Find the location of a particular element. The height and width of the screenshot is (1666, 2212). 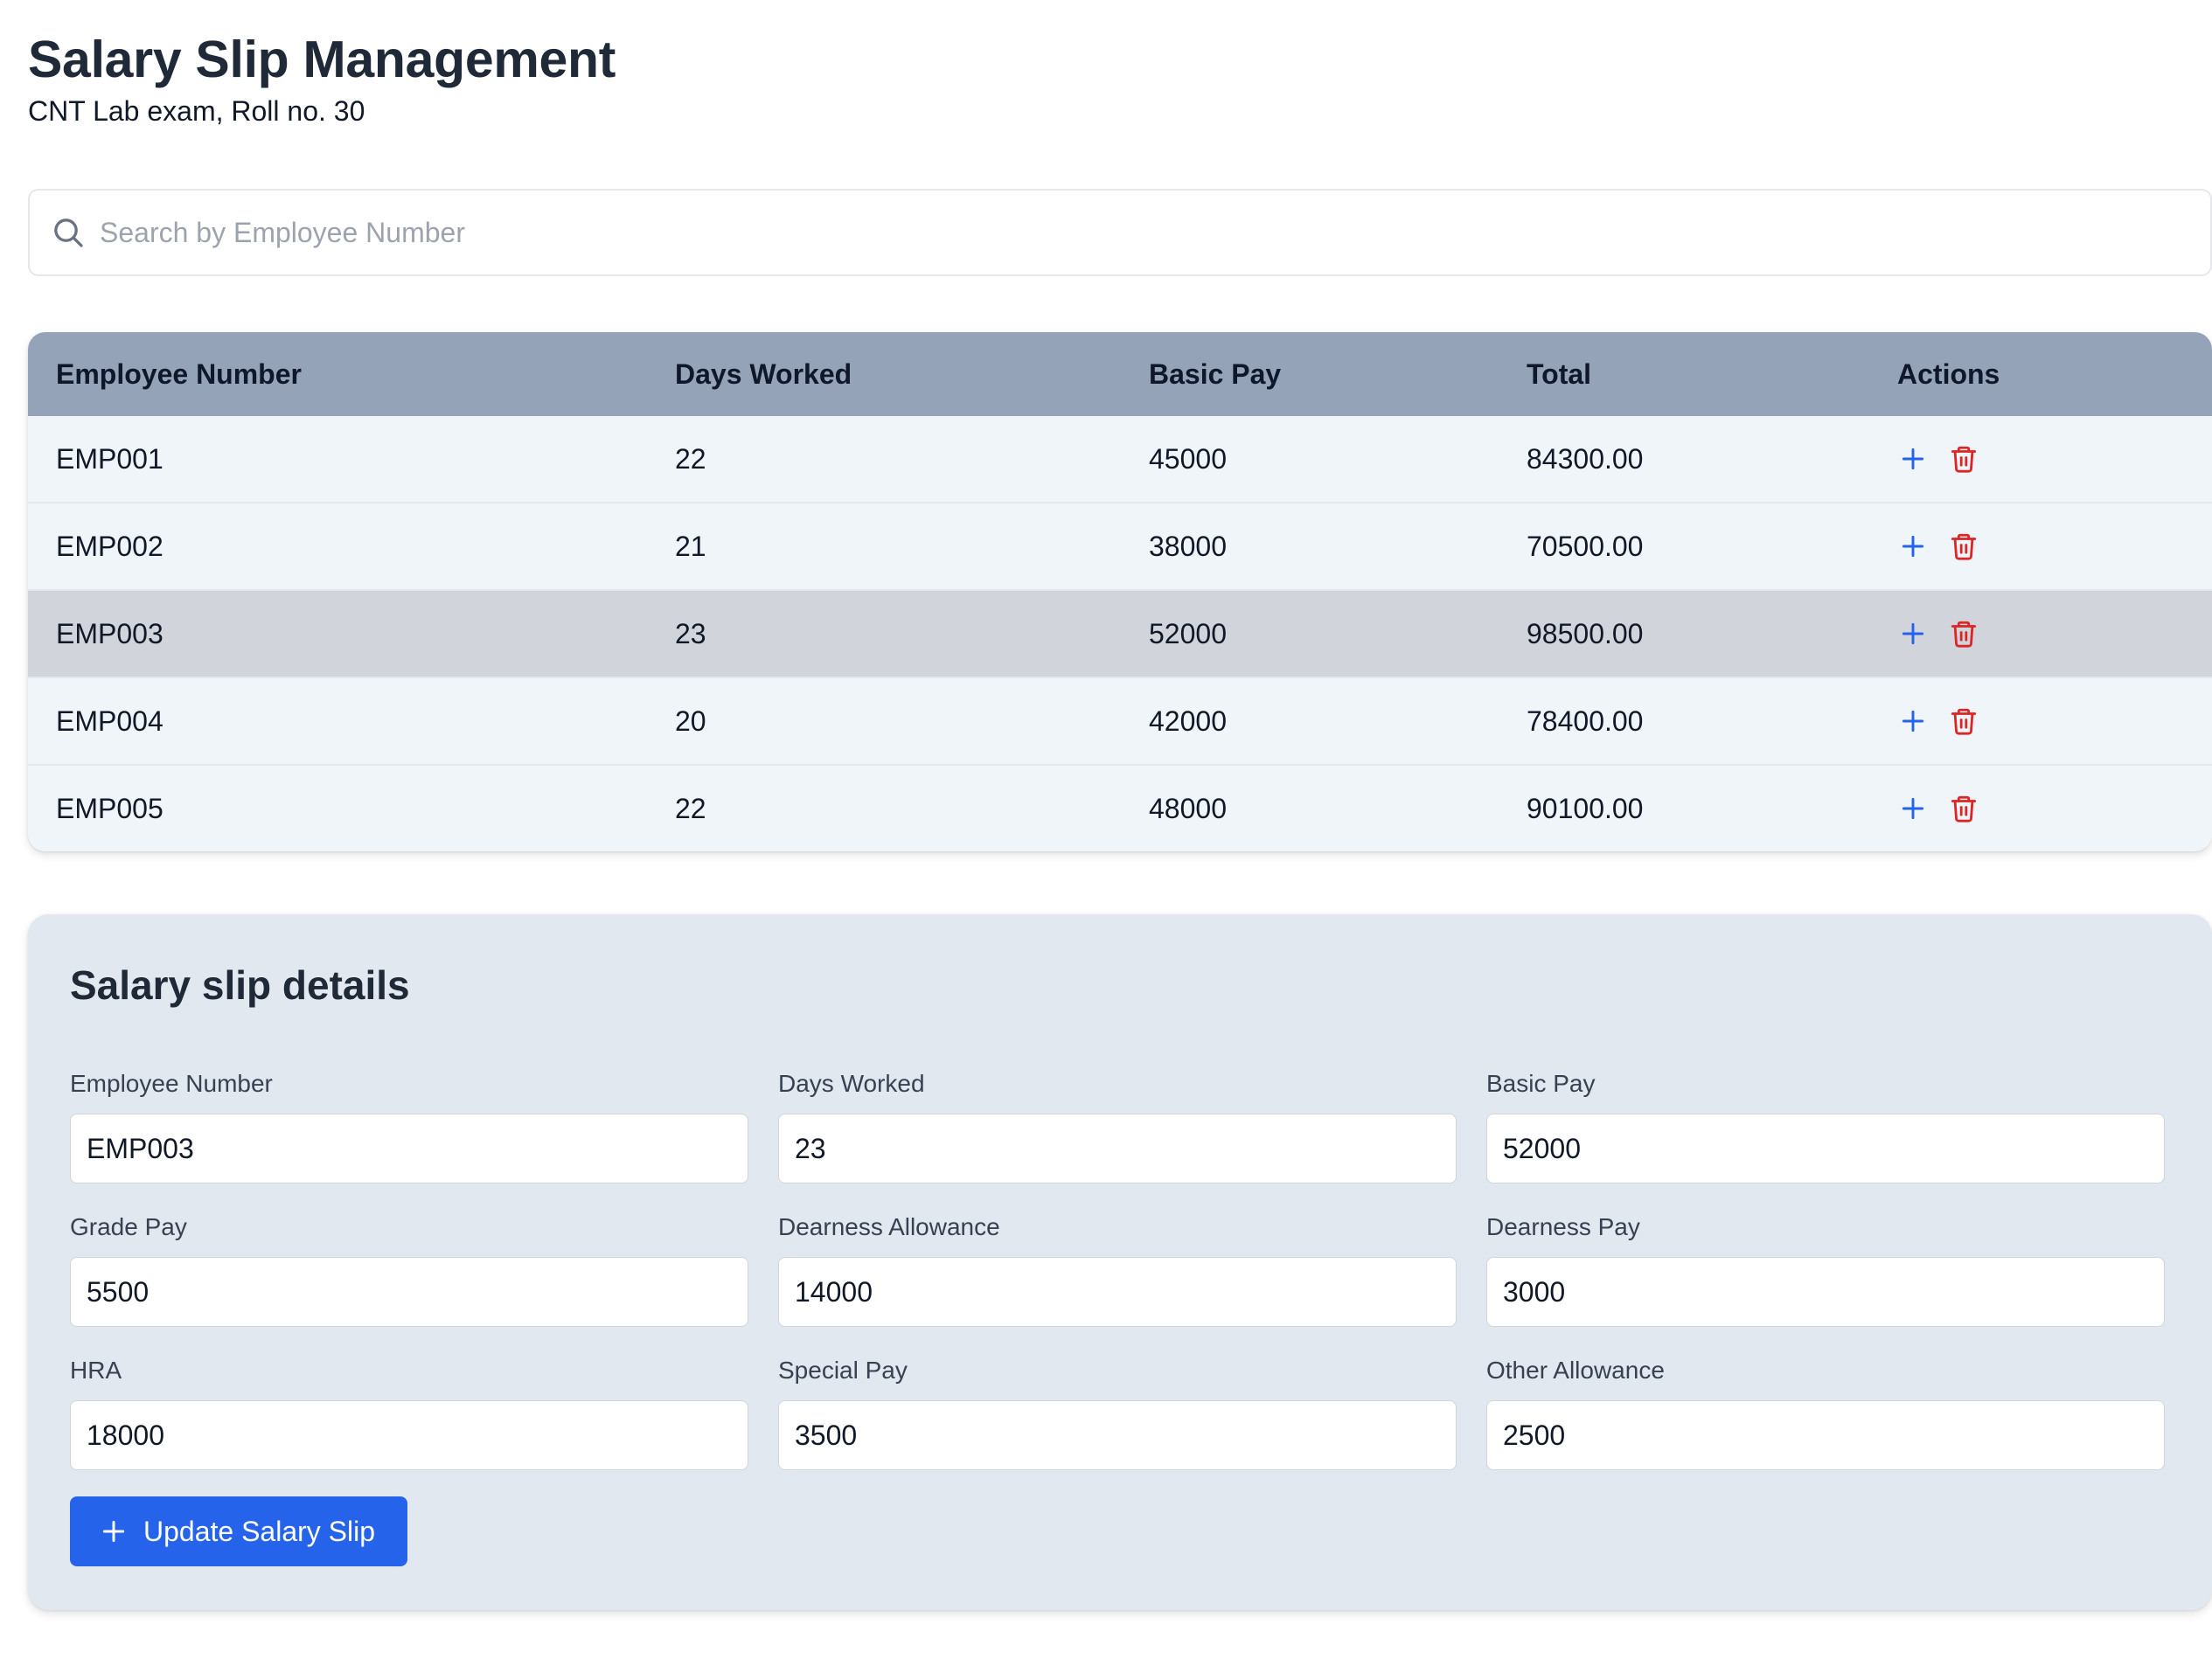

dearness-pay-input is located at coordinates (1825, 1292).